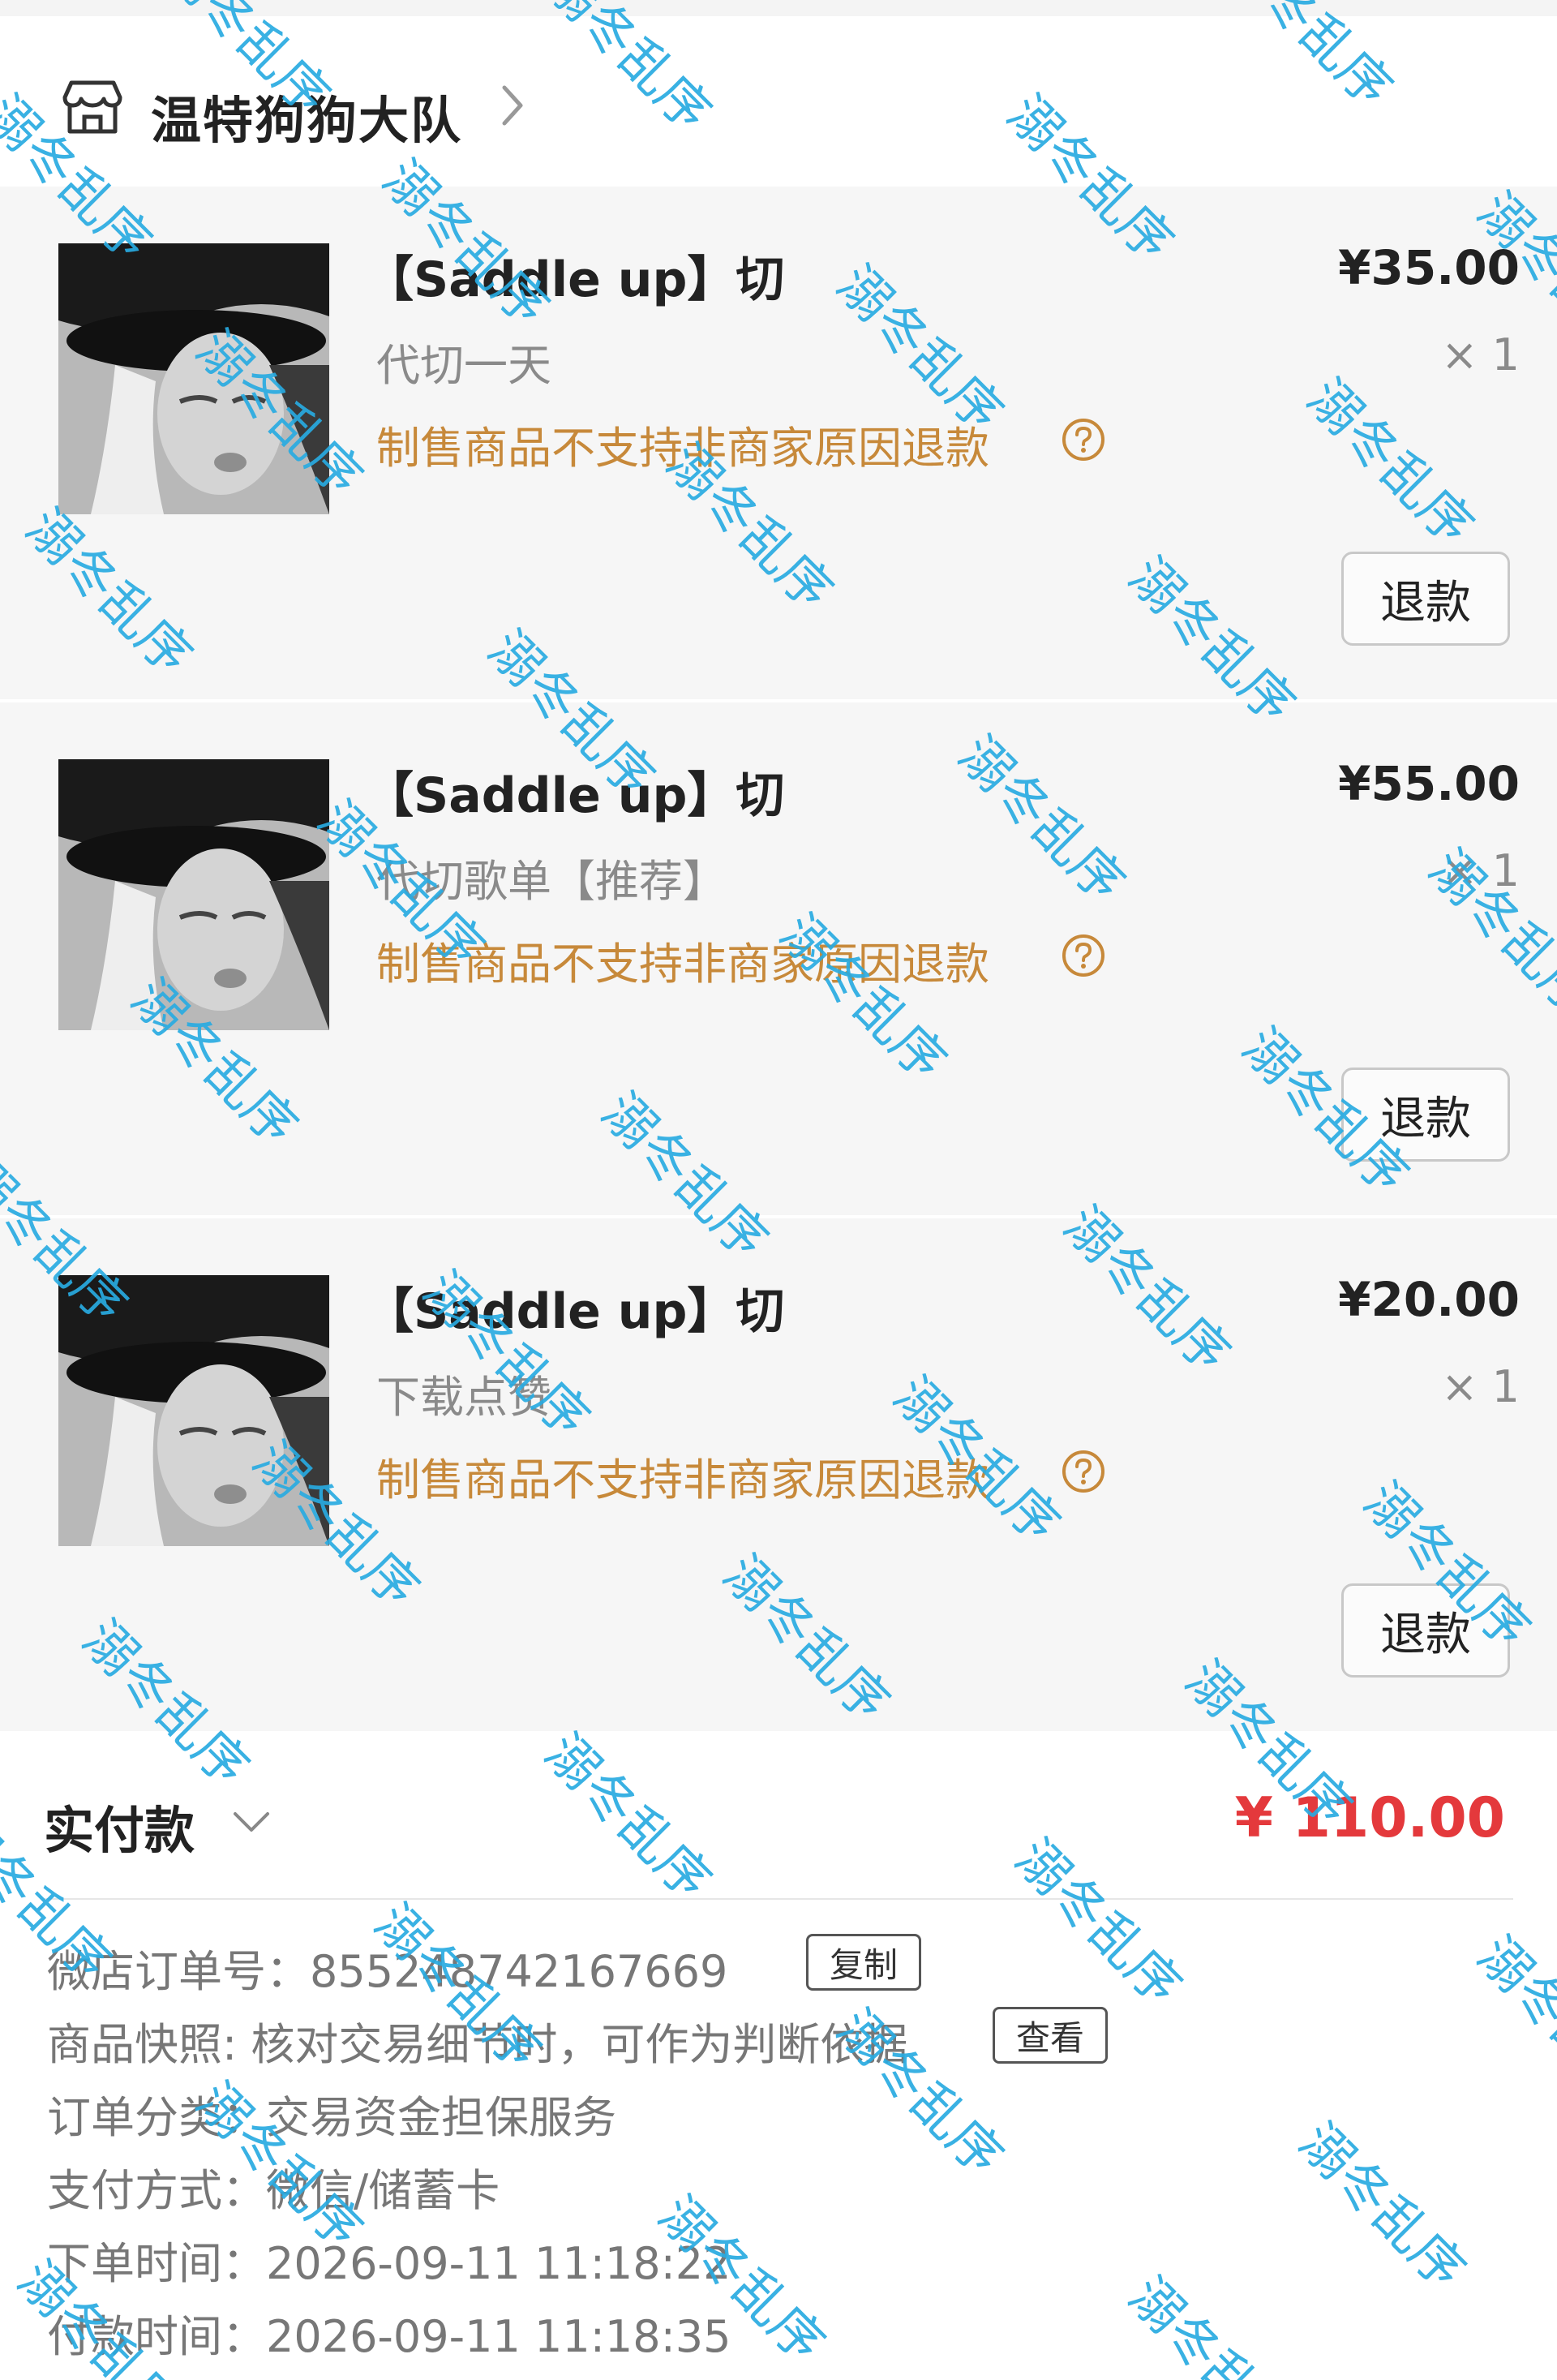  I want to click on view-snapshot-button: 查看, so click(1050, 2036).